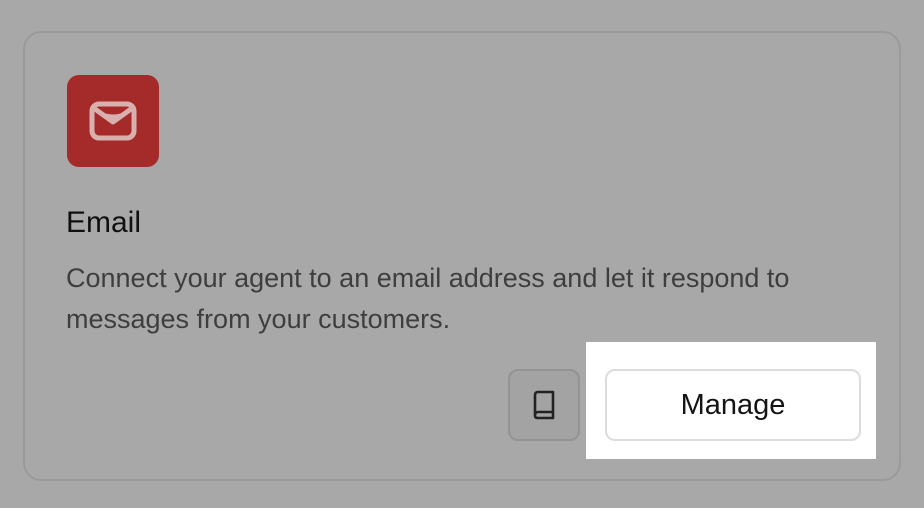 Image resolution: width=924 pixels, height=508 pixels. I want to click on documentation-button, so click(544, 405).